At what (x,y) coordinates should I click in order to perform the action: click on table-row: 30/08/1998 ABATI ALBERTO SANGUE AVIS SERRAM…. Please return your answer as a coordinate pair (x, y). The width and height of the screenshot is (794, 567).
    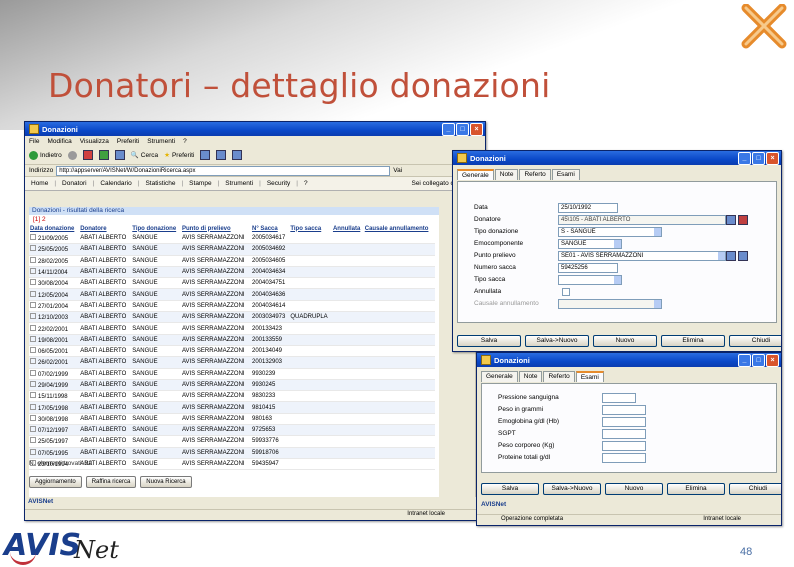
    Looking at the image, I should click on (232, 419).